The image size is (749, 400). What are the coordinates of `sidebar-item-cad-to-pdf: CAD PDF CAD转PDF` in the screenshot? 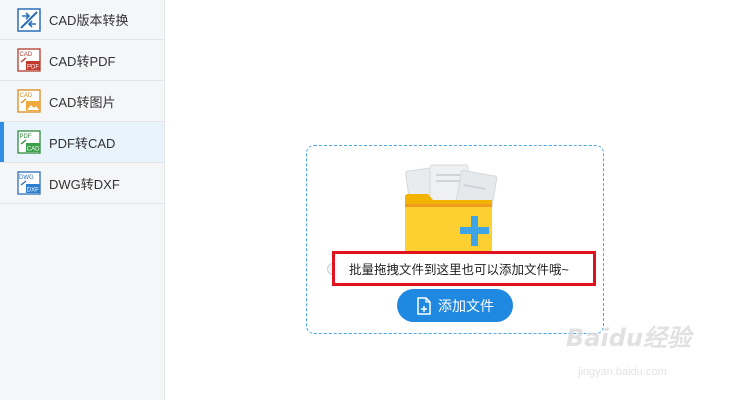 It's located at (82, 60).